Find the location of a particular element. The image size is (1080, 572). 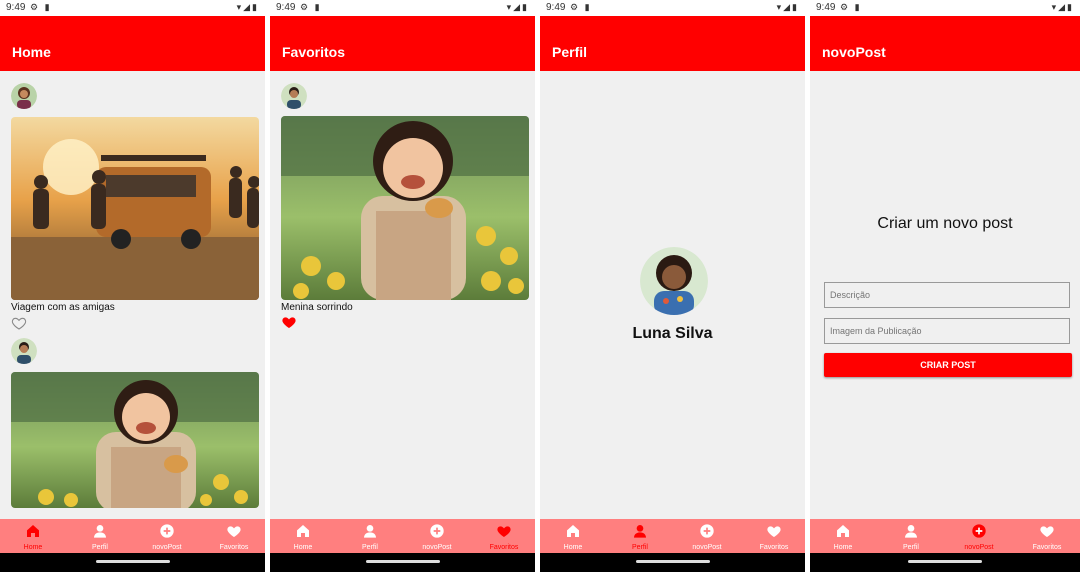

app-bar: Perfil is located at coordinates (672, 43).